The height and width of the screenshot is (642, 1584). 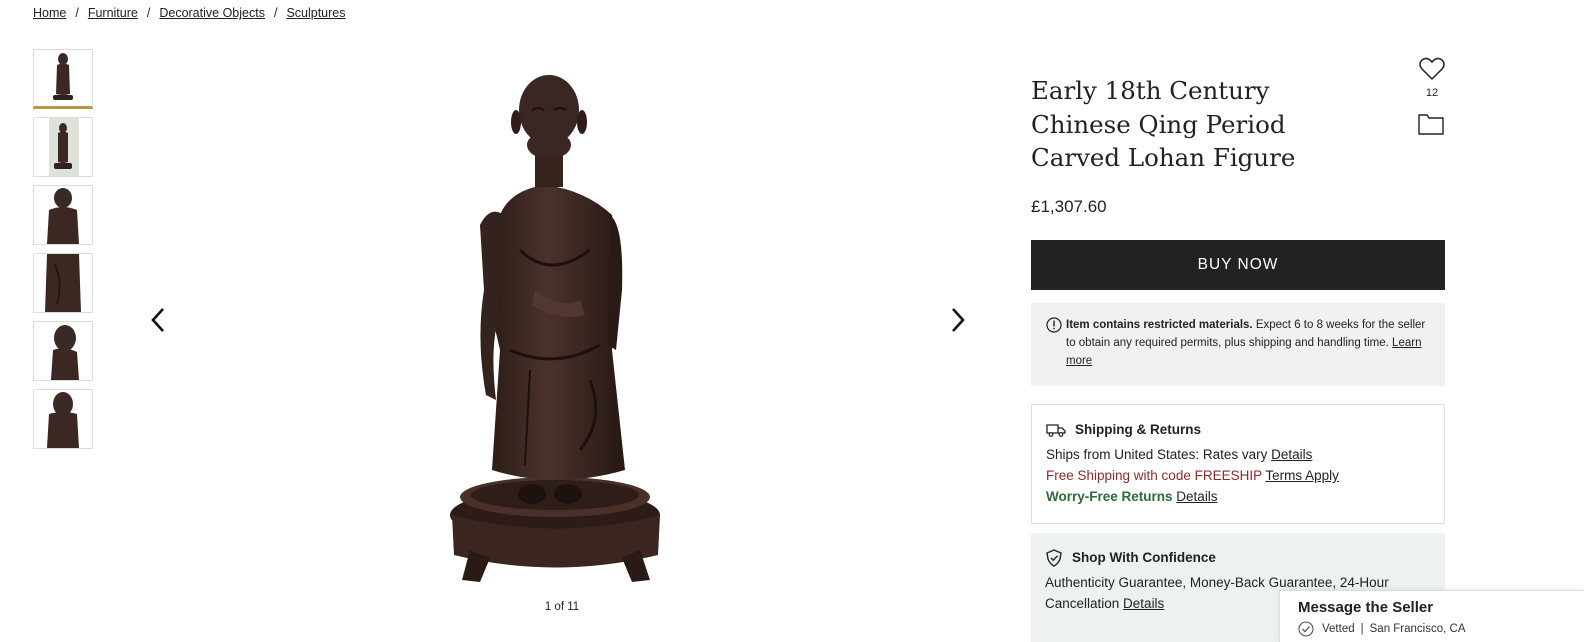 What do you see at coordinates (1366, 607) in the screenshot?
I see `message-seller-title: Message the Seller` at bounding box center [1366, 607].